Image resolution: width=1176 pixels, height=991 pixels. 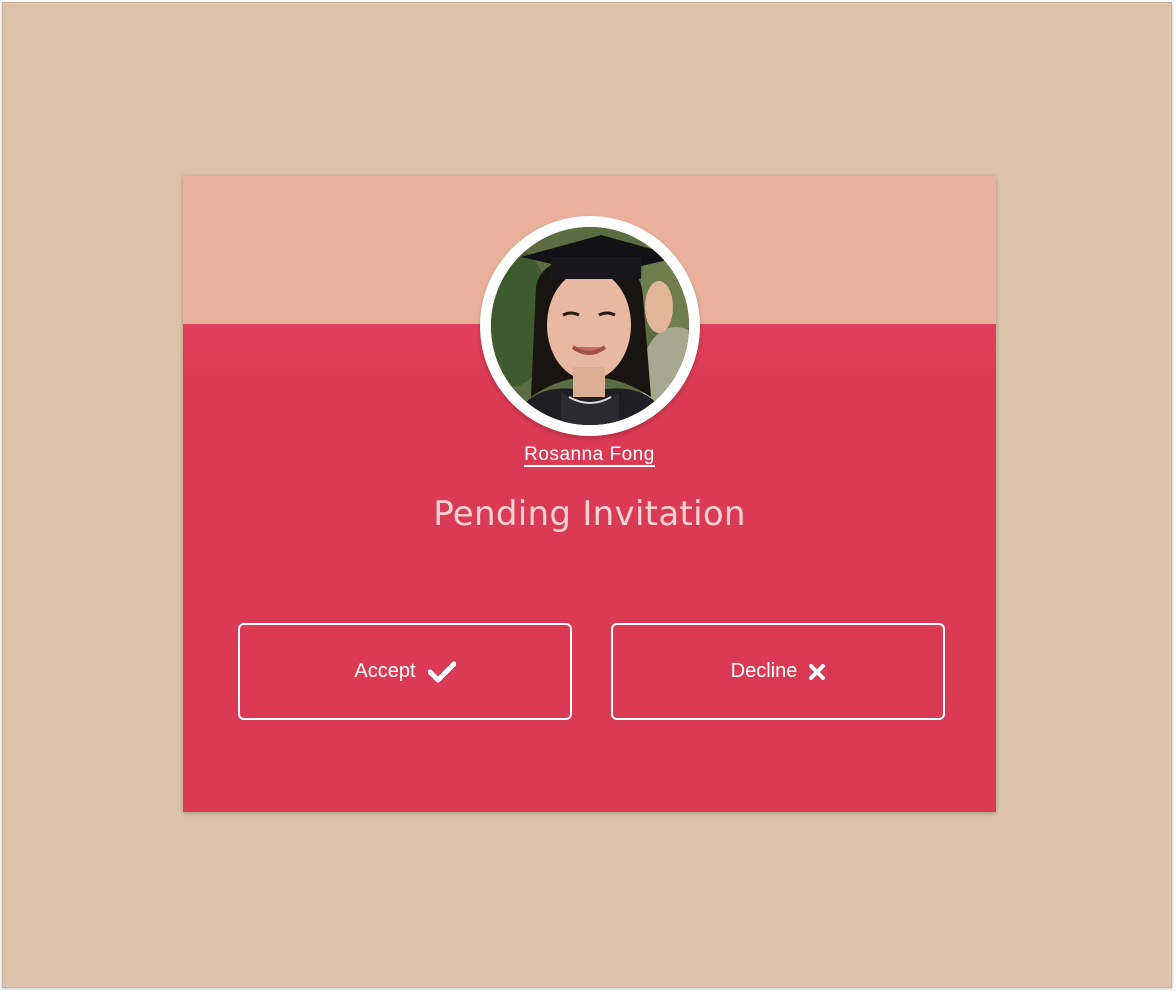 I want to click on decline-button-label: Decline, so click(x=764, y=671).